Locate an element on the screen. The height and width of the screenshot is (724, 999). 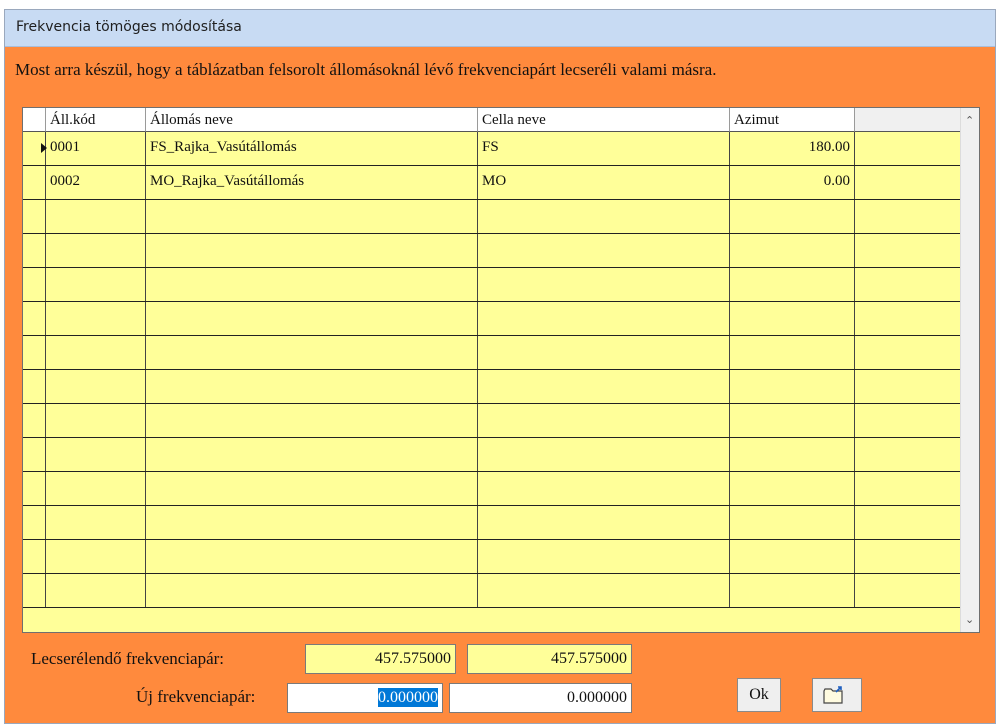
column-header-code: Áll.kód is located at coordinates (96, 120).